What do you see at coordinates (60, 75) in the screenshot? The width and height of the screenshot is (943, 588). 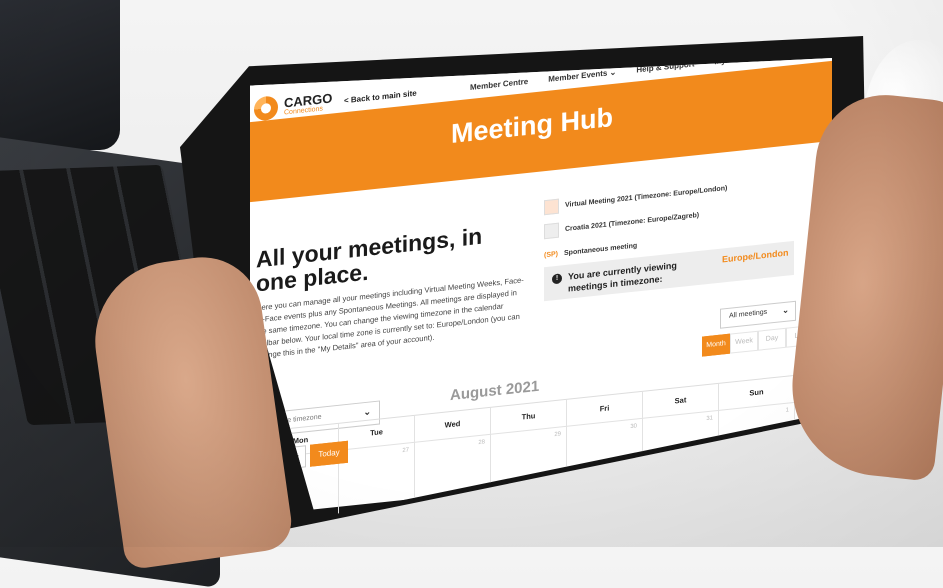 I see `laptop-screen-edge` at bounding box center [60, 75].